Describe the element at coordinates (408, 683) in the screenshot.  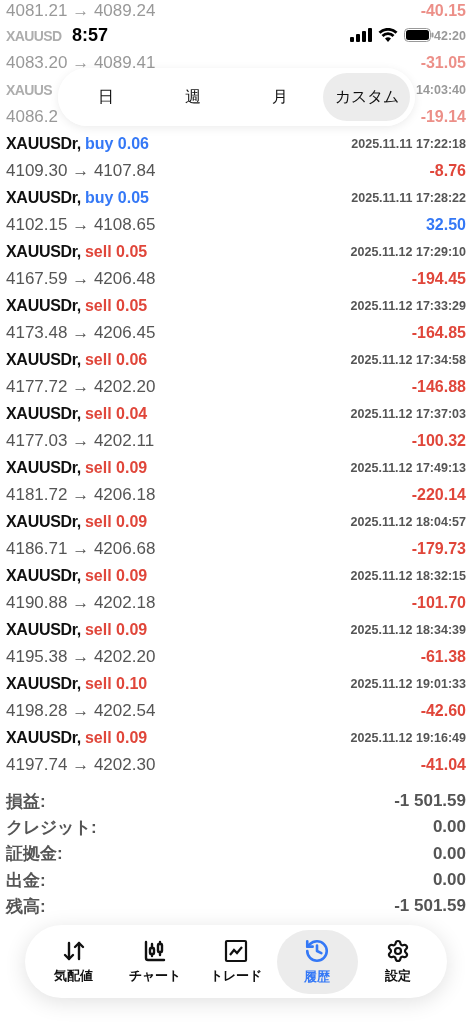
I see `trade-time: 2025.11.12 19:01:33` at that location.